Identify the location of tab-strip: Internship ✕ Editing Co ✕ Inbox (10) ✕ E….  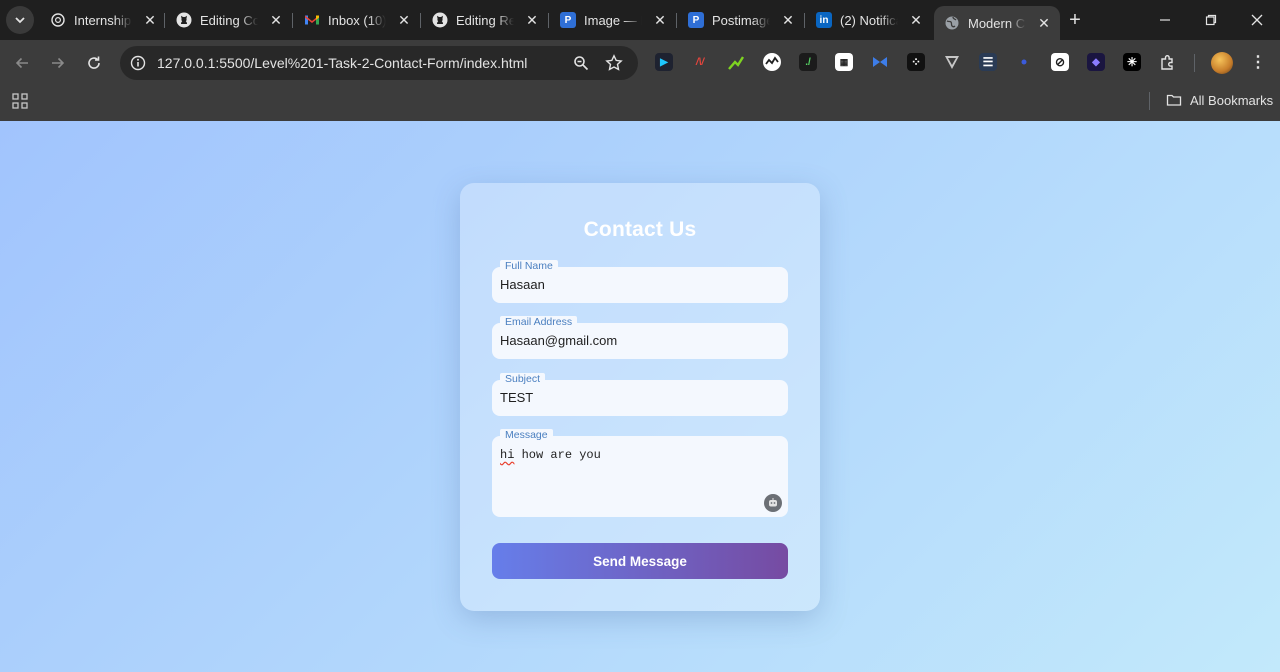
(640, 20).